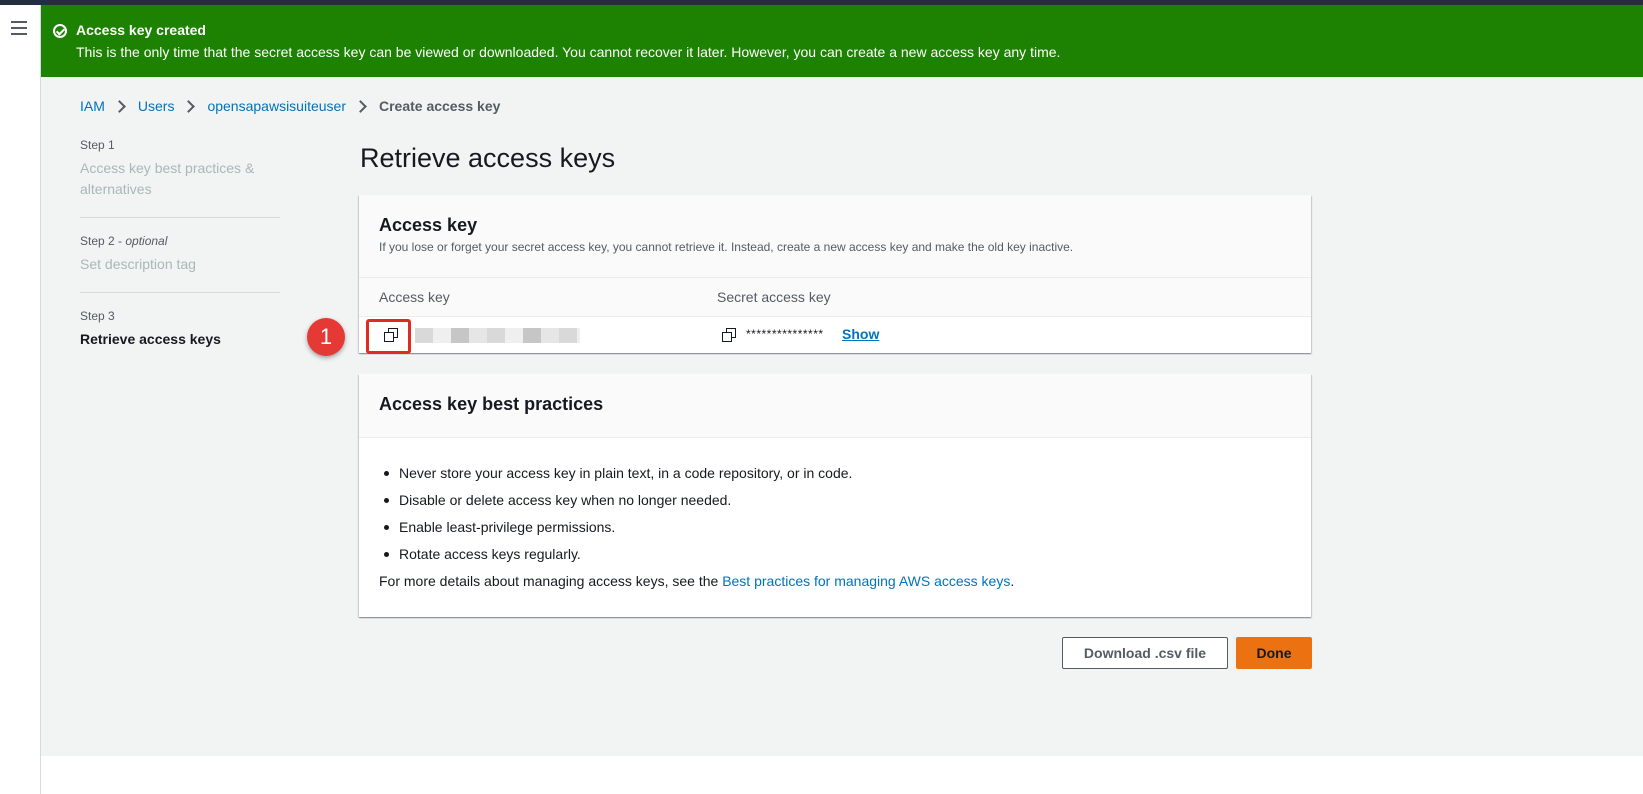 This screenshot has width=1643, height=794. Describe the element at coordinates (615, 527) in the screenshot. I see `list-item: Enable least-privilege permissions.` at that location.